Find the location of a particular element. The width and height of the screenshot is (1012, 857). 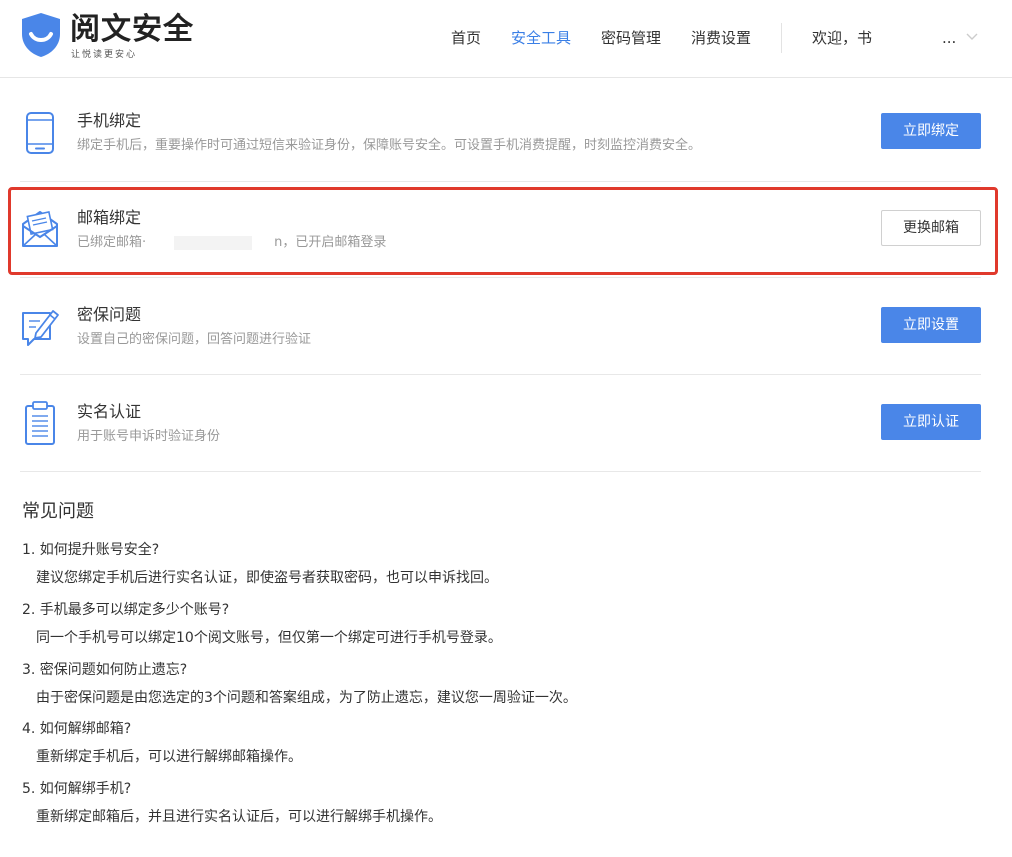

nav-item-password: 密码管理 is located at coordinates (631, 38).